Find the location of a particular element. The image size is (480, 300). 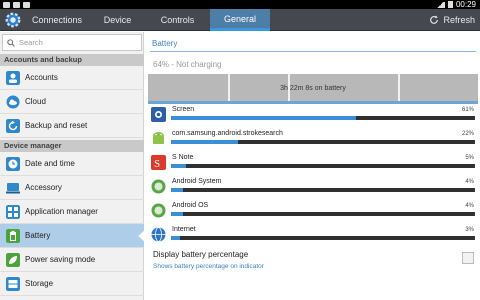

notification-icons is located at coordinates (16, 4).